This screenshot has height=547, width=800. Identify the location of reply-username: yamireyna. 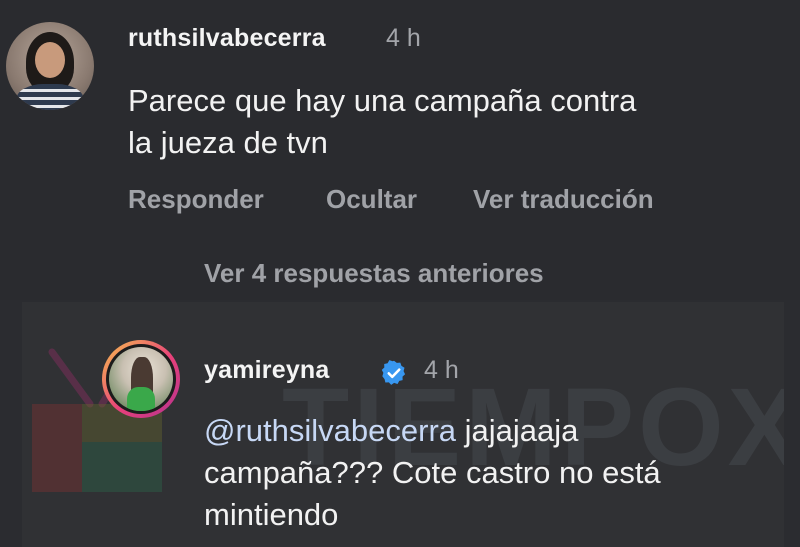
(267, 370).